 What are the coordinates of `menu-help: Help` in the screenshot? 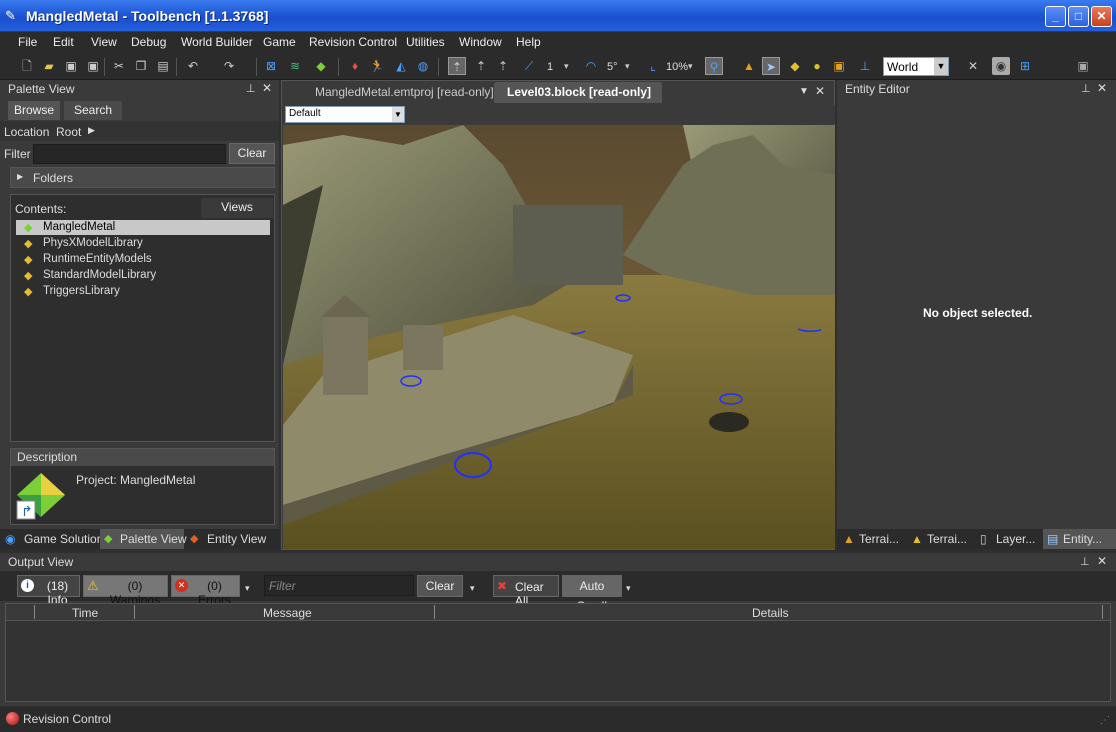 It's located at (528, 42).